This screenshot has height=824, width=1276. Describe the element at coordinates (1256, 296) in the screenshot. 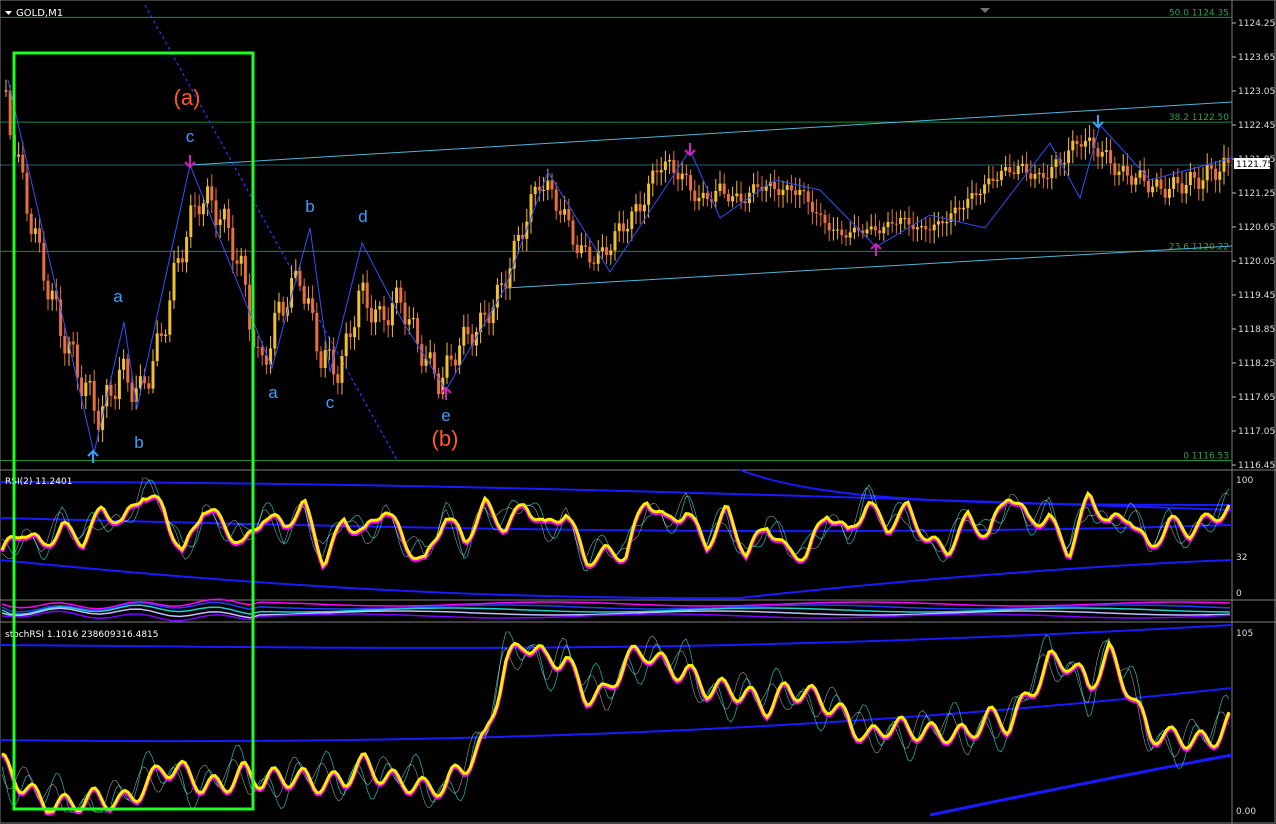

I see `price-tick-label: 1119.45` at that location.